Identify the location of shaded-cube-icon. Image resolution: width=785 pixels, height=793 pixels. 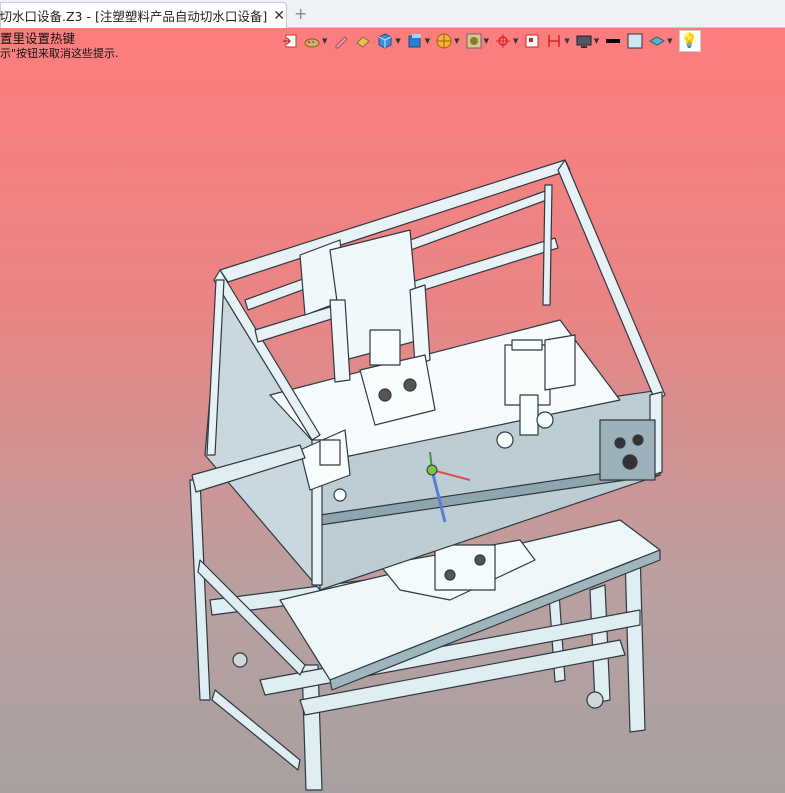
(414, 41).